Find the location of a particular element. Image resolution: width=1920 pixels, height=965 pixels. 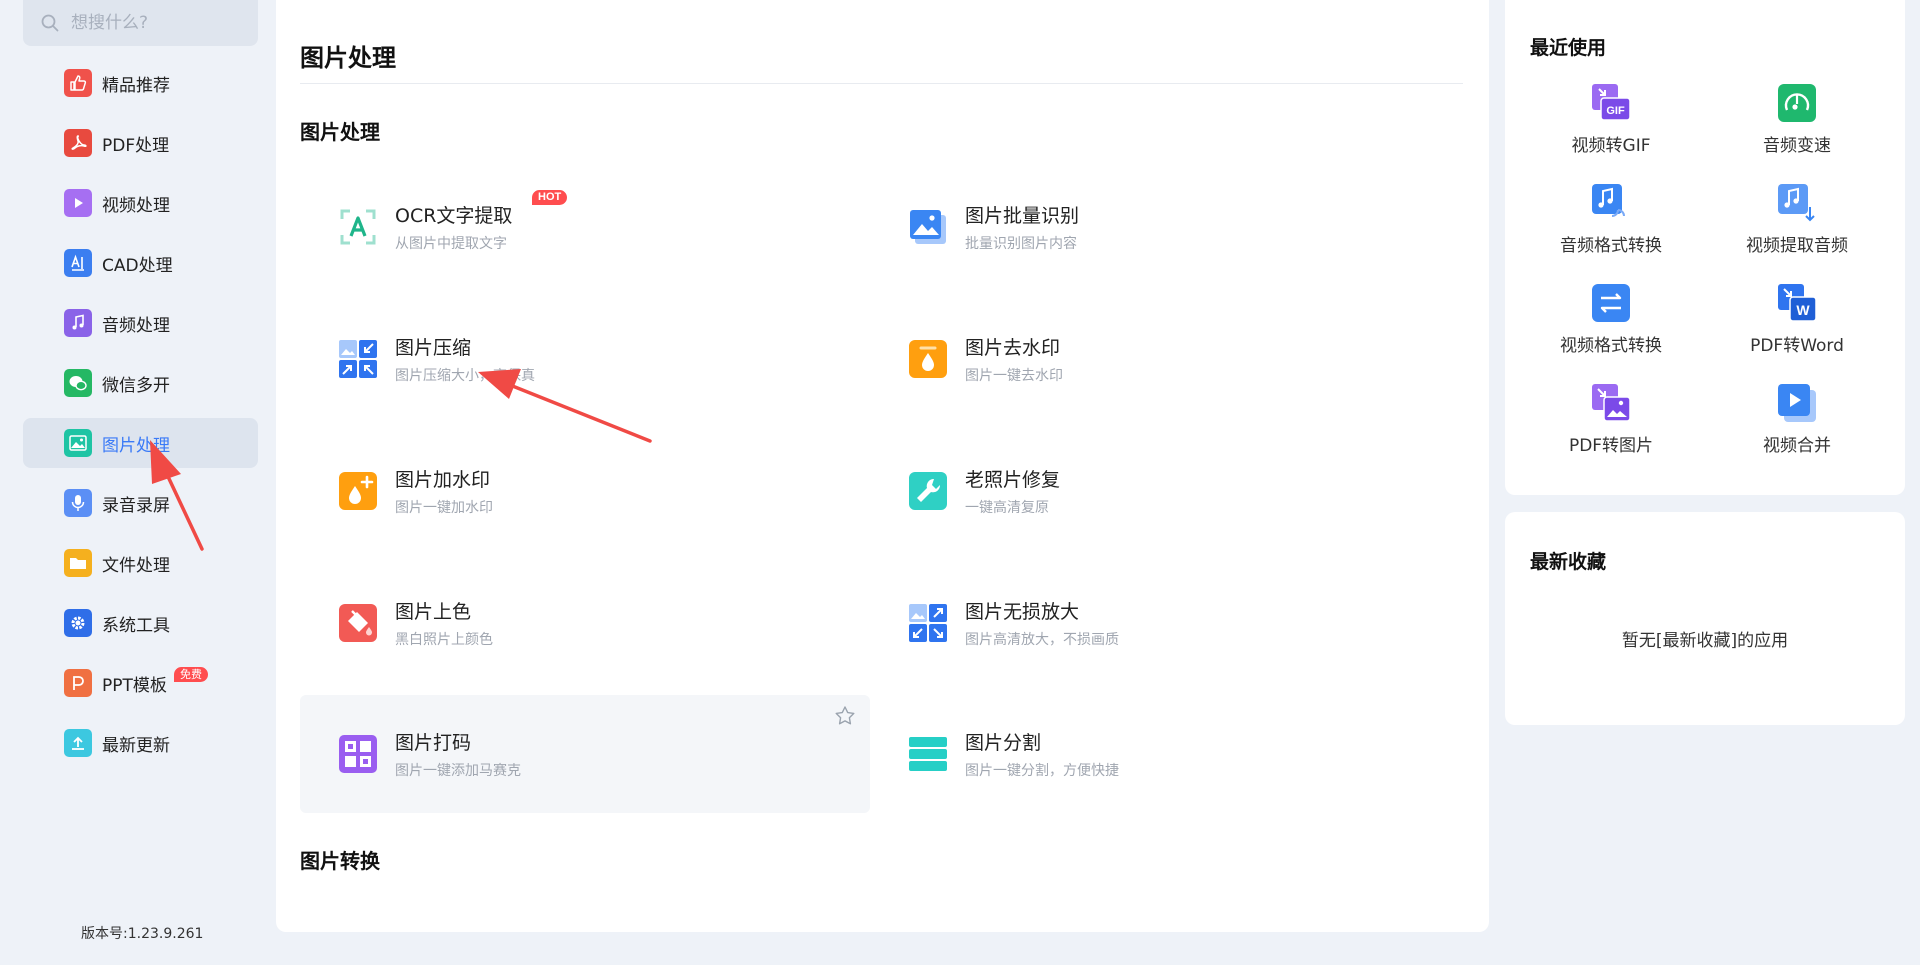

recent-item-video-to-gif: GIF 视频转GIF is located at coordinates (1611, 119).